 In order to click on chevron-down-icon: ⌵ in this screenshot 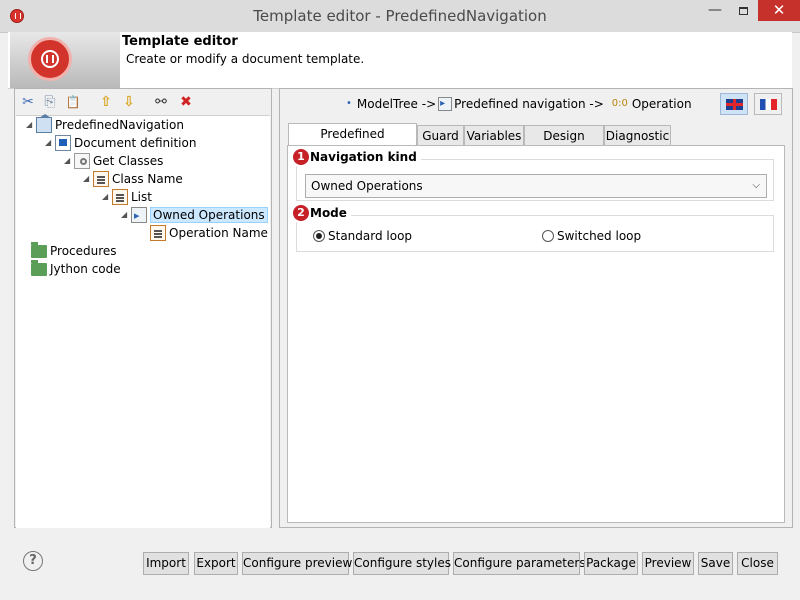, I will do `click(756, 185)`.